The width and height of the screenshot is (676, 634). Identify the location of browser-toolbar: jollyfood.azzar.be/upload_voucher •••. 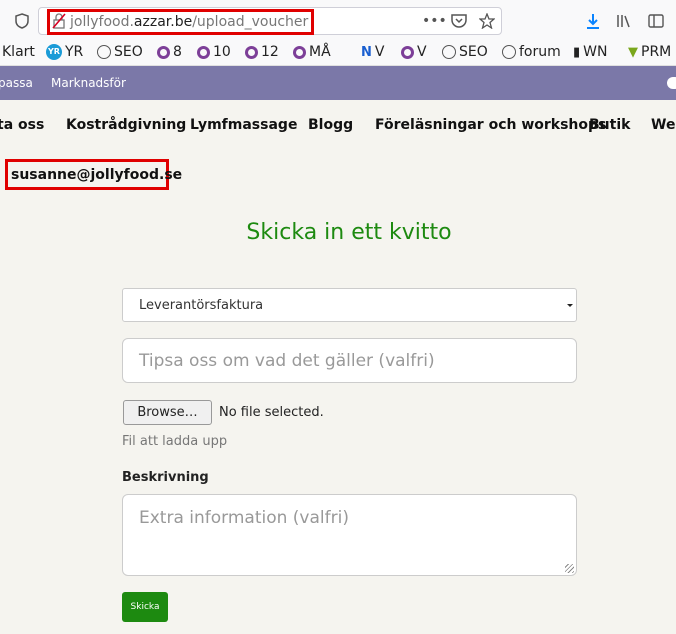
(338, 21).